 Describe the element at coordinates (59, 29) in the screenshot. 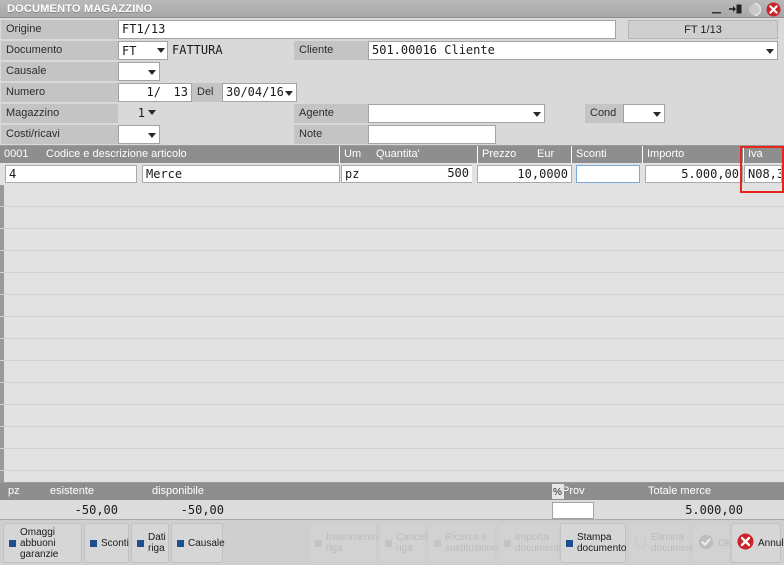

I see `origine-label: Origine` at that location.